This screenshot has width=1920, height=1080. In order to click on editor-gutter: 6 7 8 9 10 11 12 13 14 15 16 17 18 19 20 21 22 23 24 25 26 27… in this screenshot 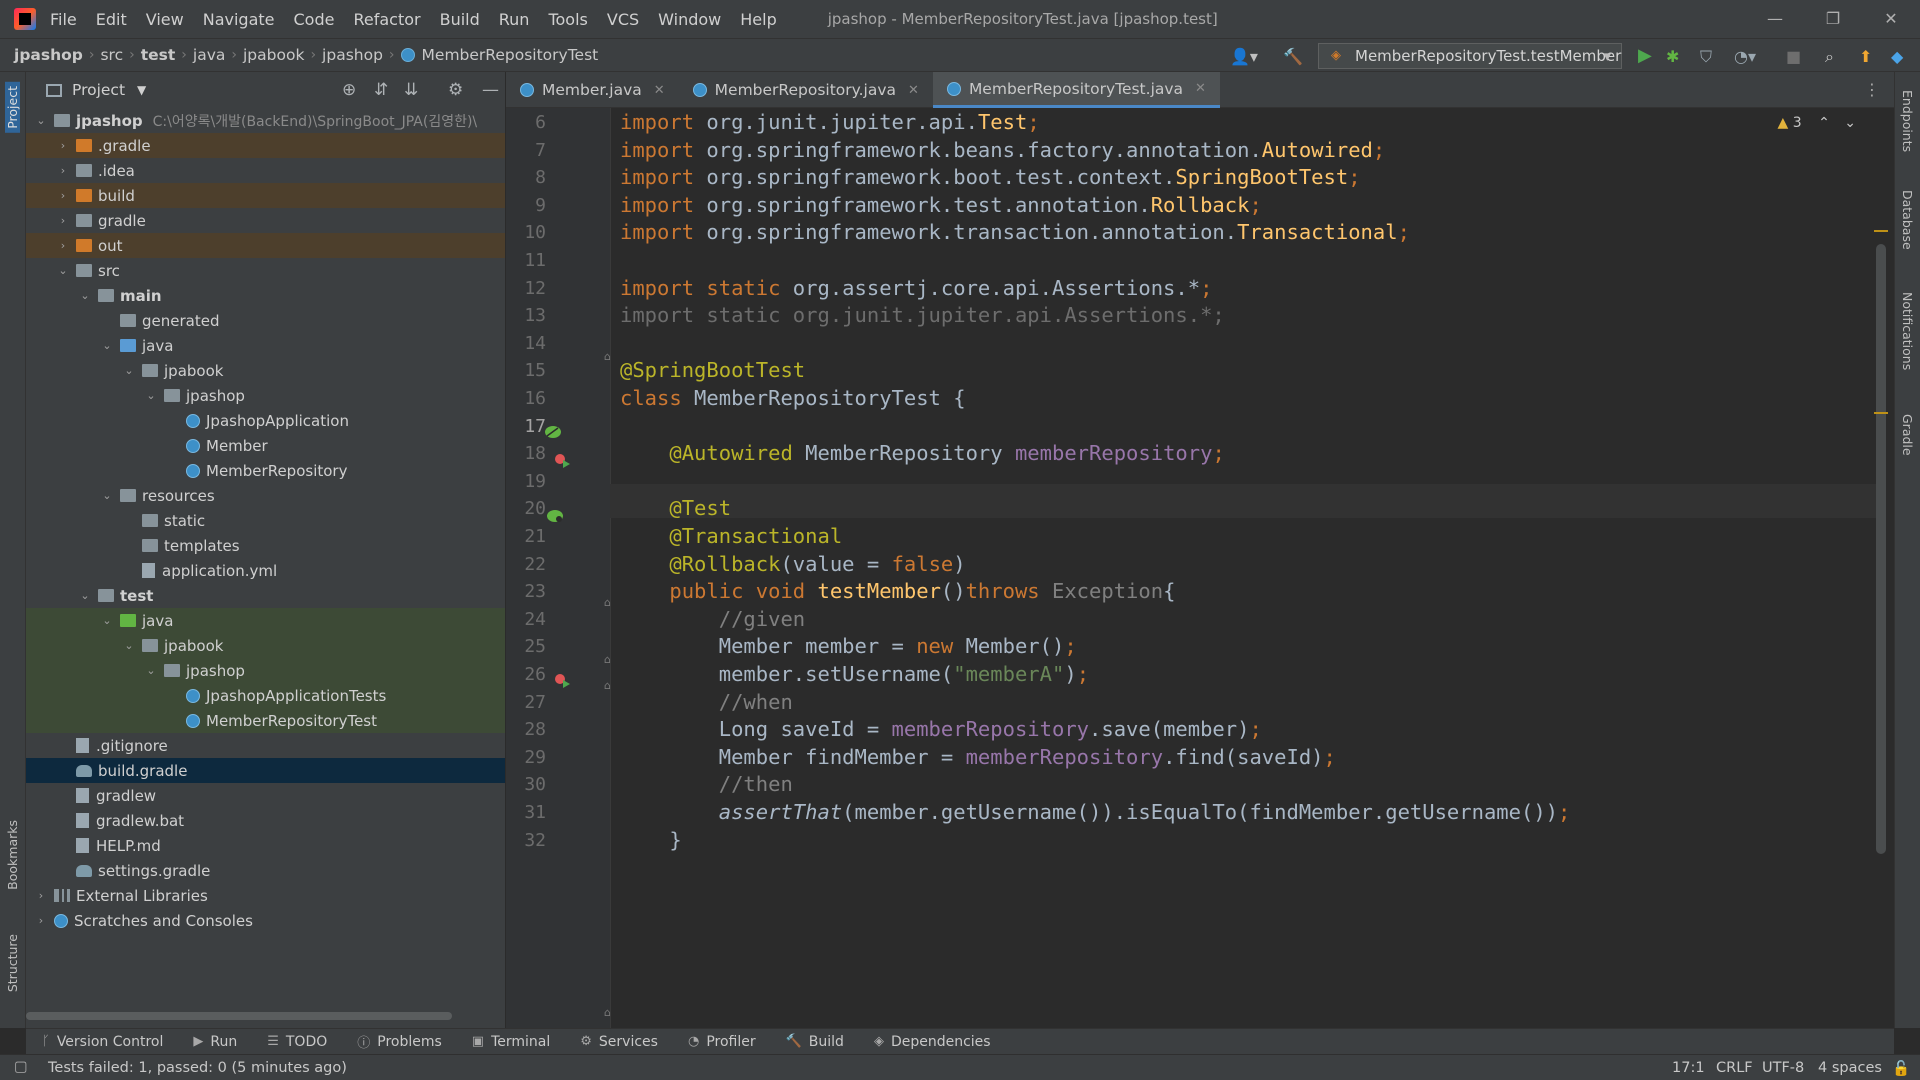, I will do `click(558, 568)`.